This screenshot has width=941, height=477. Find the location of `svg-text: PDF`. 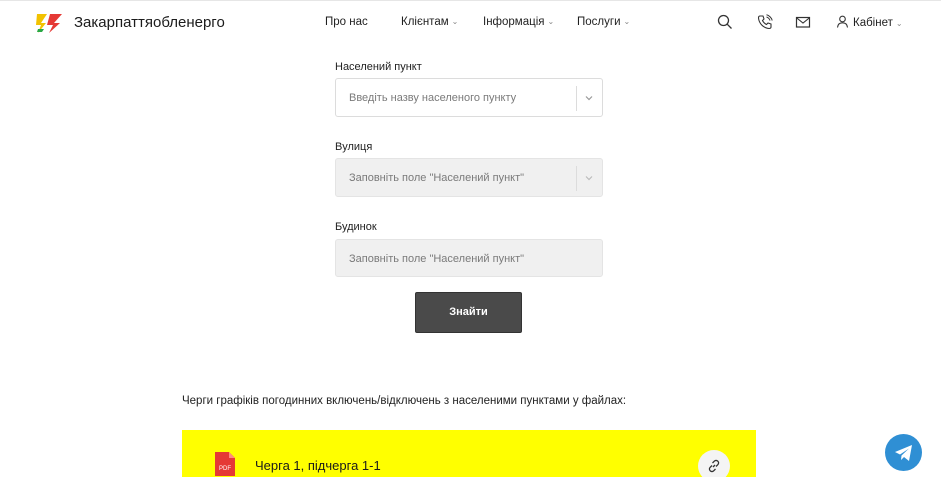

svg-text: PDF is located at coordinates (225, 469).